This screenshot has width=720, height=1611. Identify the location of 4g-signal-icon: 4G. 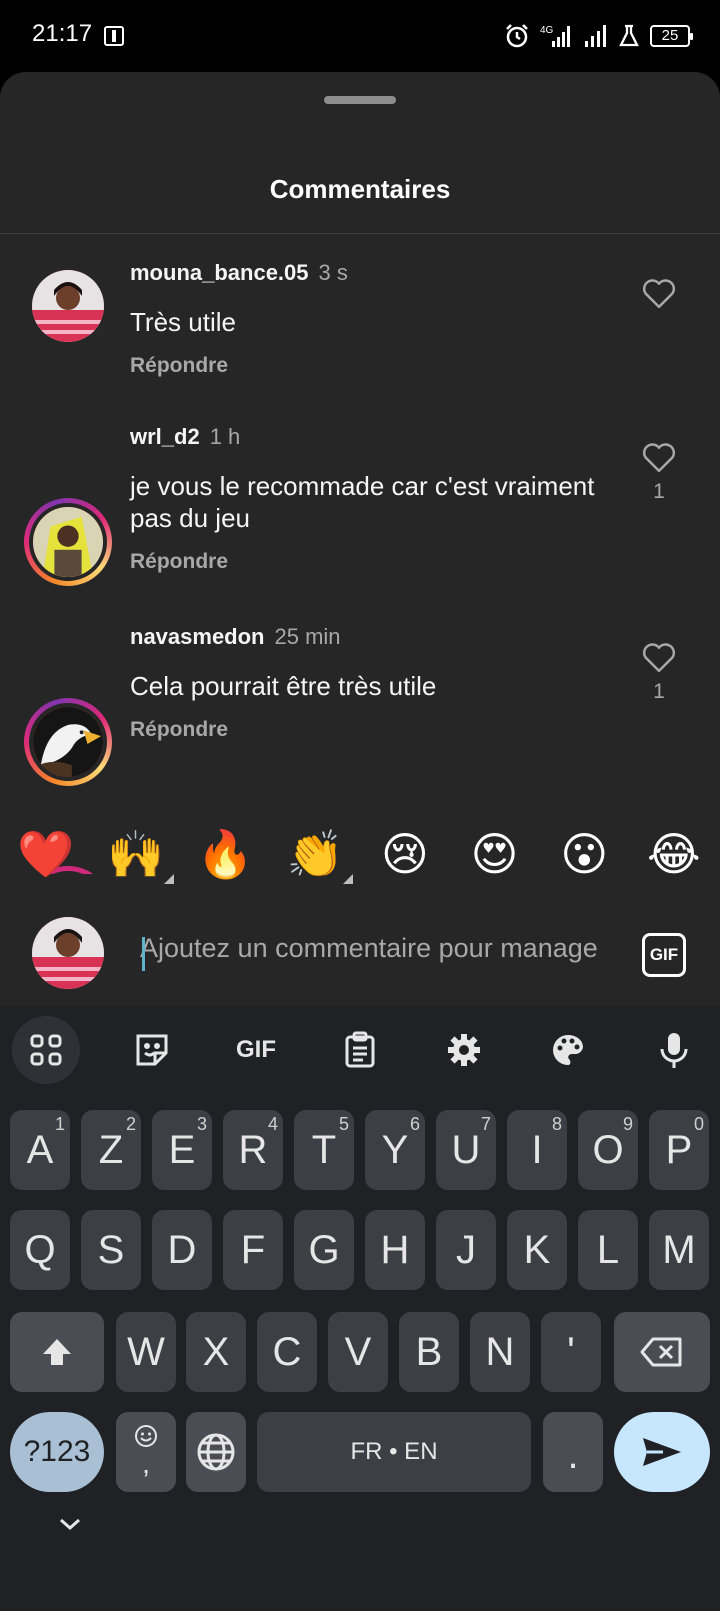
(555, 36).